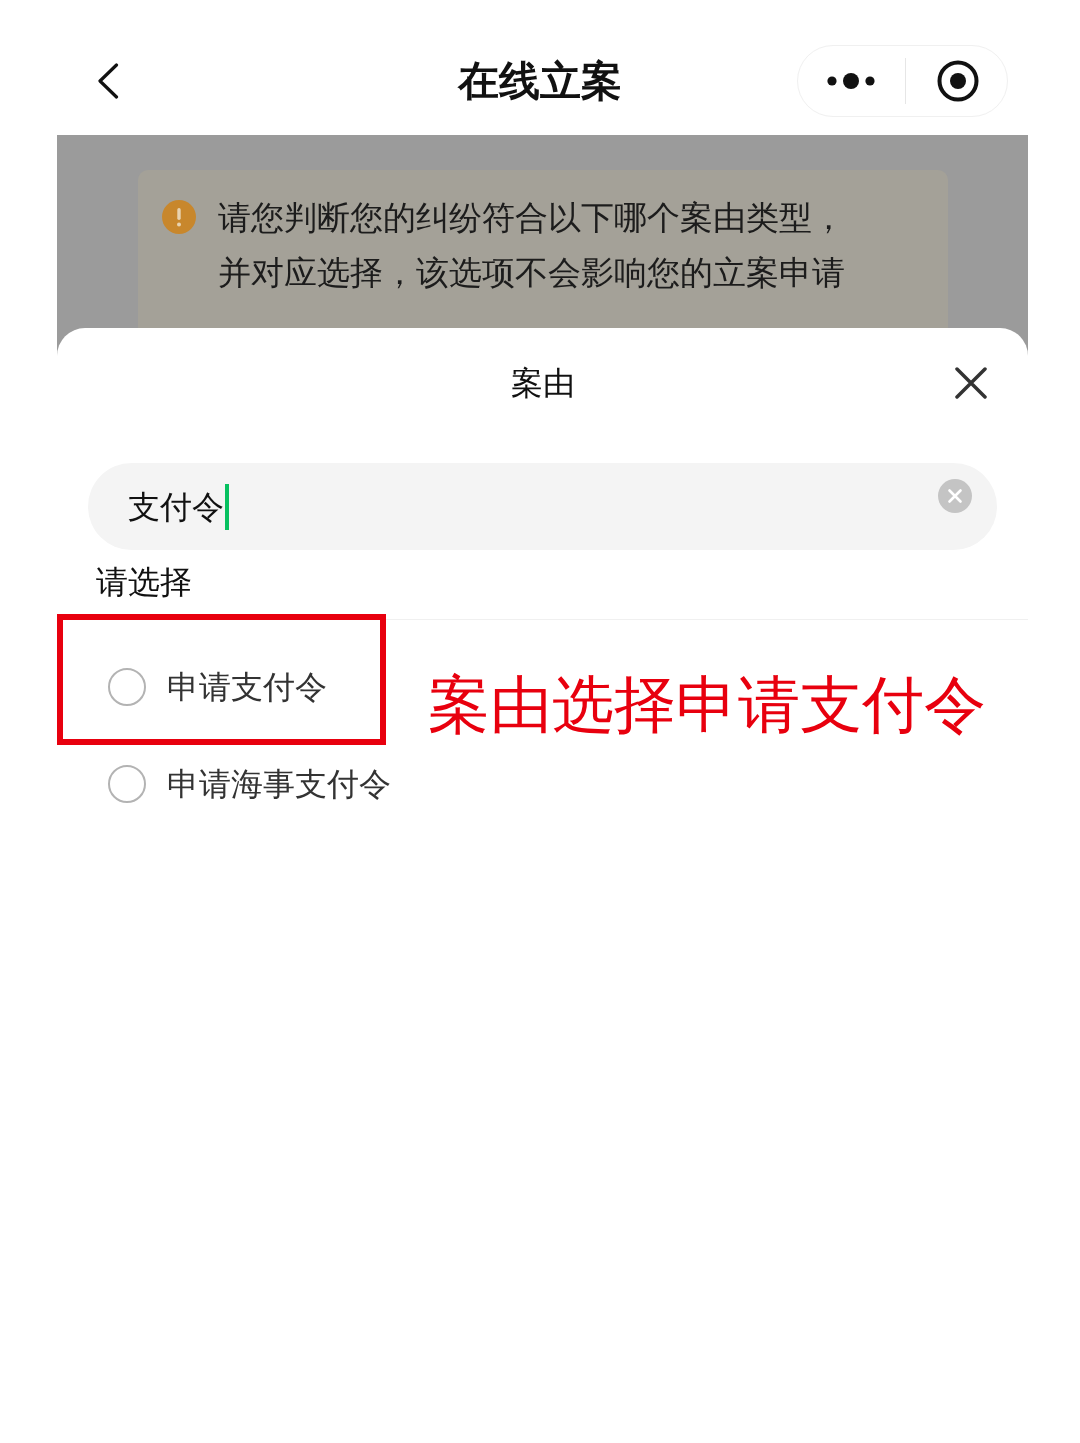 Image resolution: width=1080 pixels, height=1443 pixels. What do you see at coordinates (851, 80) in the screenshot?
I see `more-icon` at bounding box center [851, 80].